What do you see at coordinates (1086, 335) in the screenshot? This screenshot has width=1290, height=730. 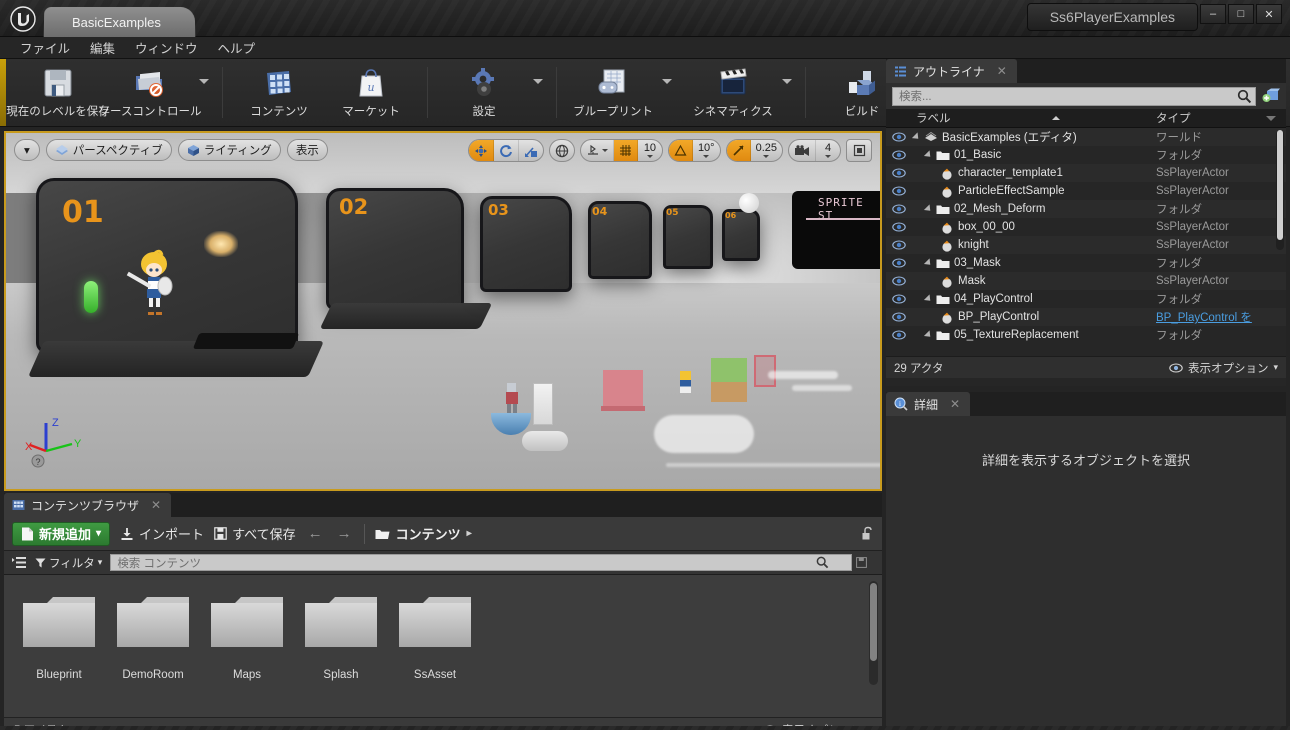 I see `outliner-row: 05_TextureReplacement フォルダ` at bounding box center [1086, 335].